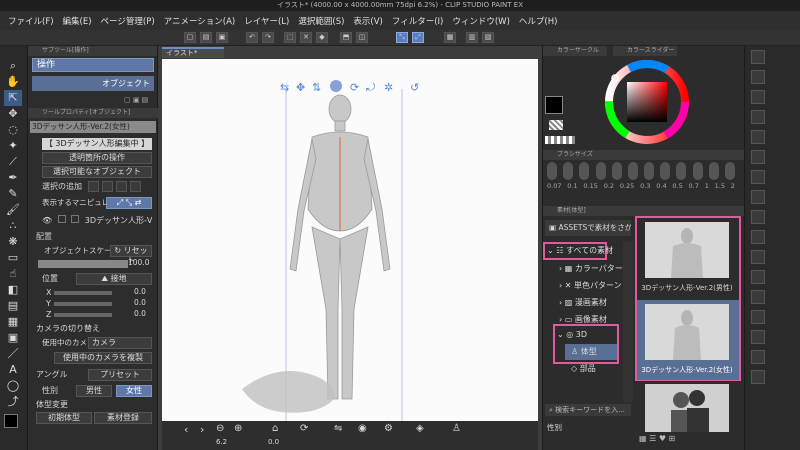 The width and height of the screenshot is (800, 450). Describe the element at coordinates (689, 440) in the screenshot. I see `material-view-controls: ▦ ☰ ♥ ⊞` at that location.